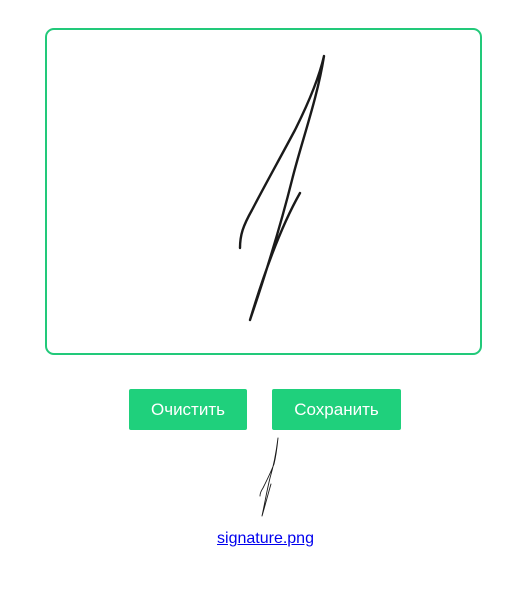  I want to click on download-link-row: signature.png, so click(265, 539).